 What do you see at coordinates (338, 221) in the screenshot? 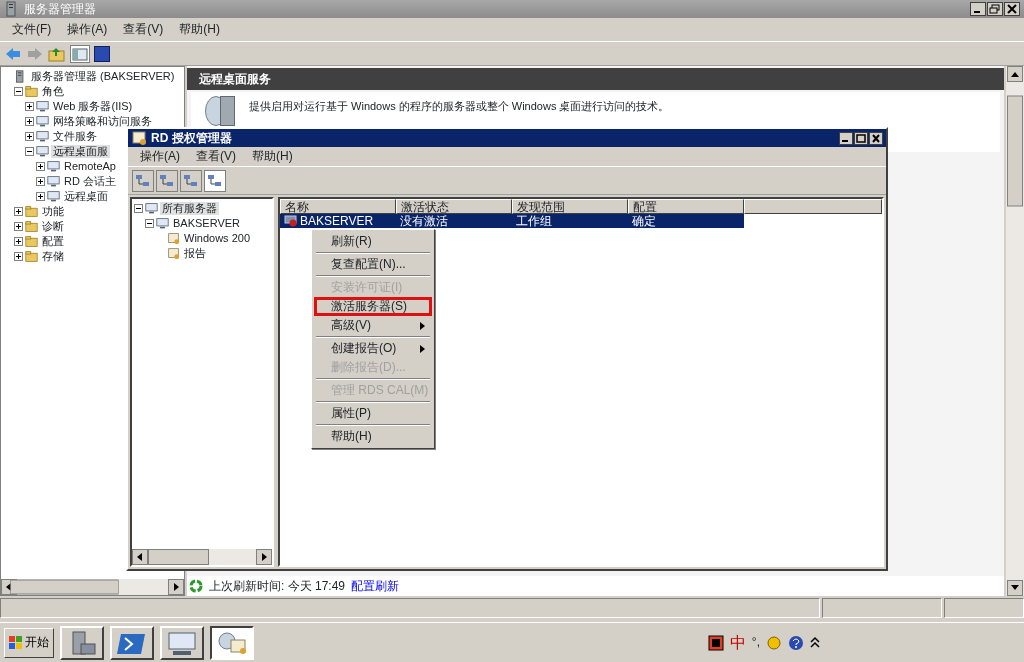
I see `table-cell: BAKSERVER` at bounding box center [338, 221].